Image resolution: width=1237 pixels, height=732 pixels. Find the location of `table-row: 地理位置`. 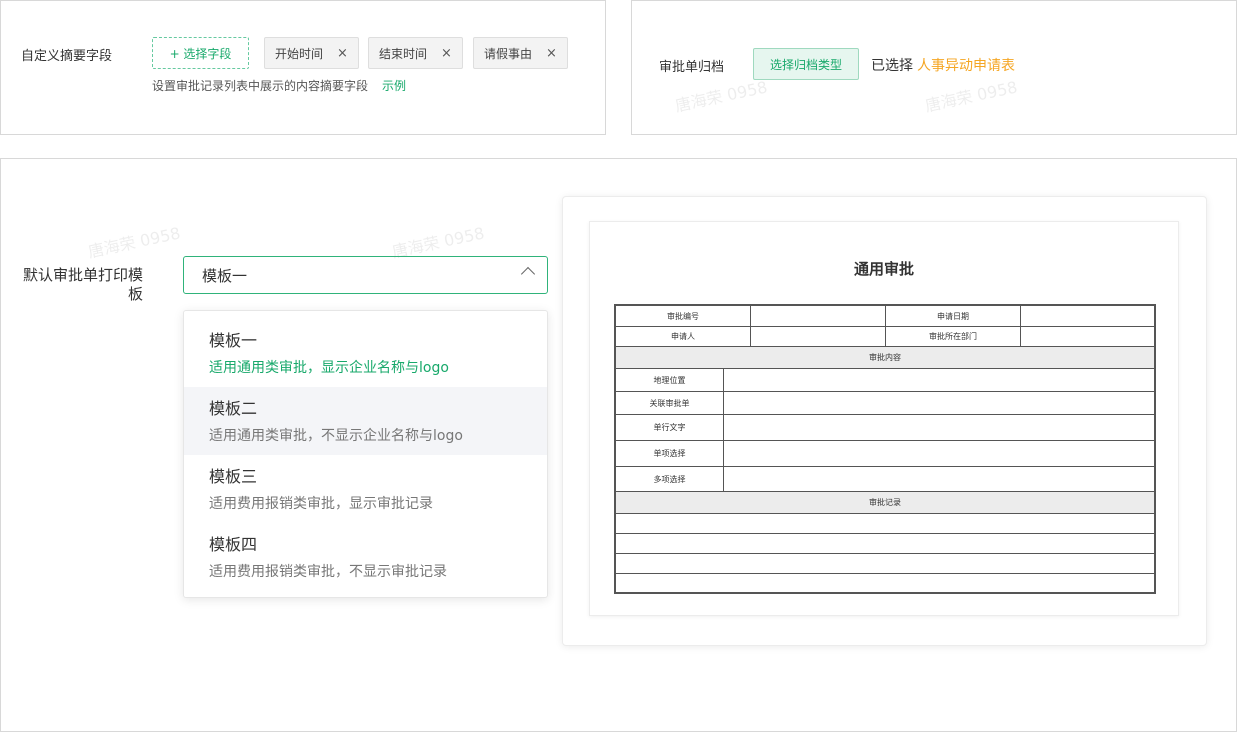

table-row: 地理位置 is located at coordinates (885, 379).